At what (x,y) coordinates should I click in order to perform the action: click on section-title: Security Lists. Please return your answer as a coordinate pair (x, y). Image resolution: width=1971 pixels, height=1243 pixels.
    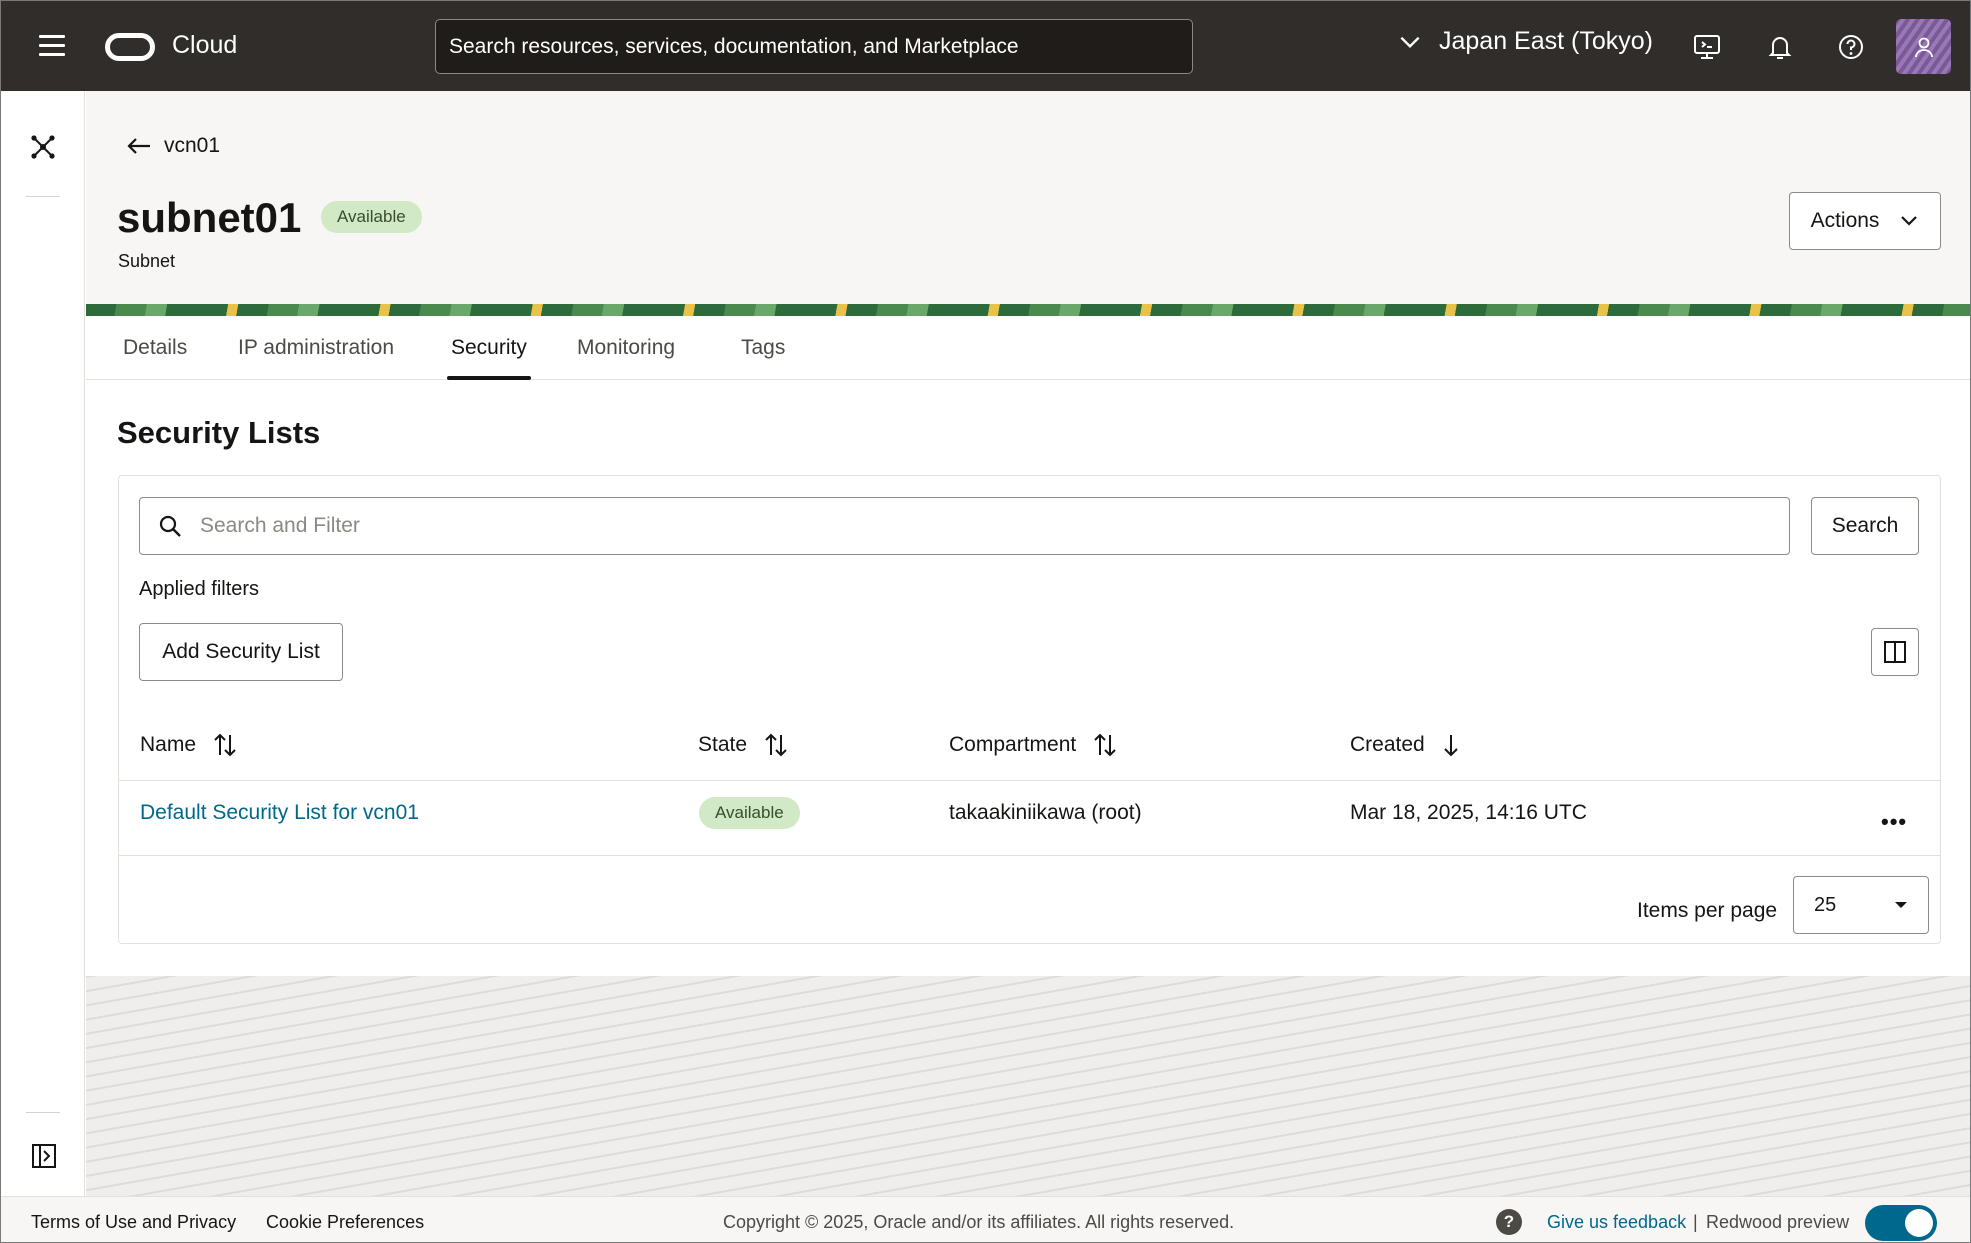
    Looking at the image, I should click on (219, 432).